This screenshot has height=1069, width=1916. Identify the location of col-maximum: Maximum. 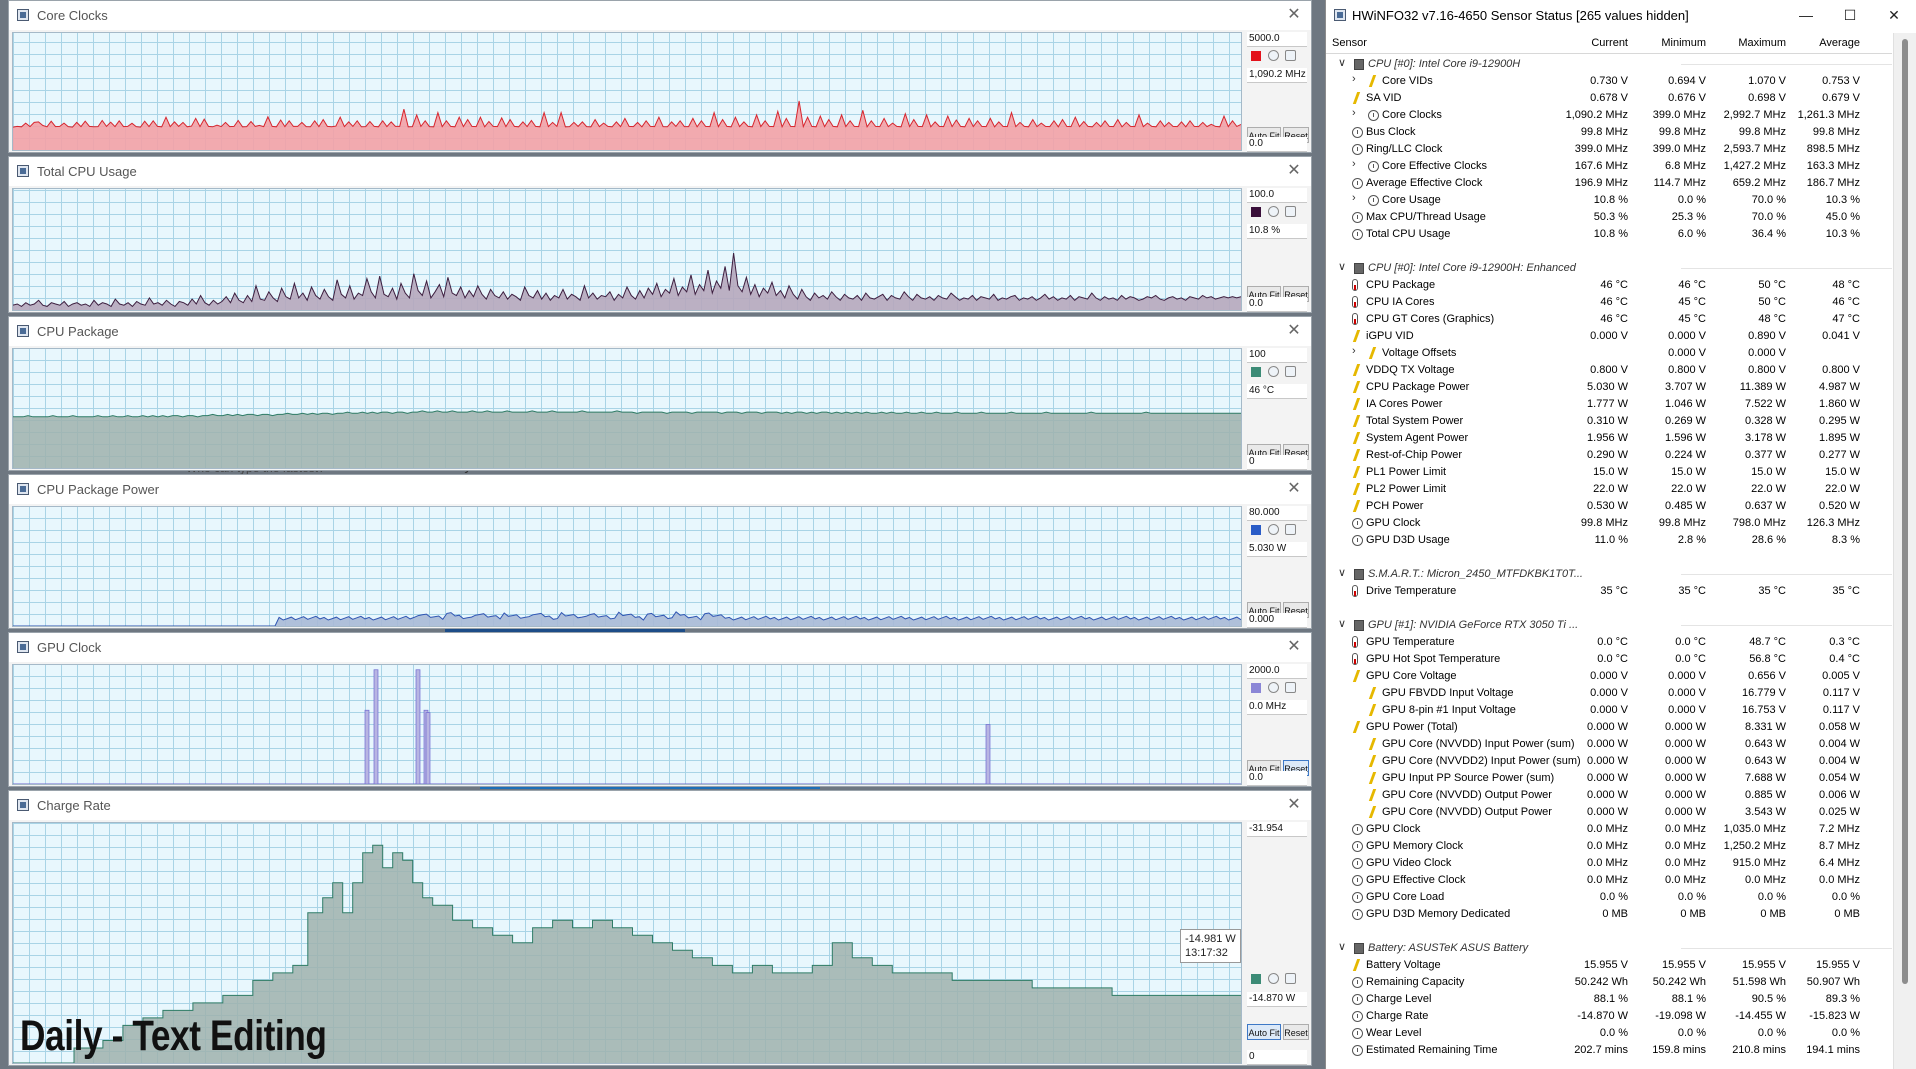
(1762, 43).